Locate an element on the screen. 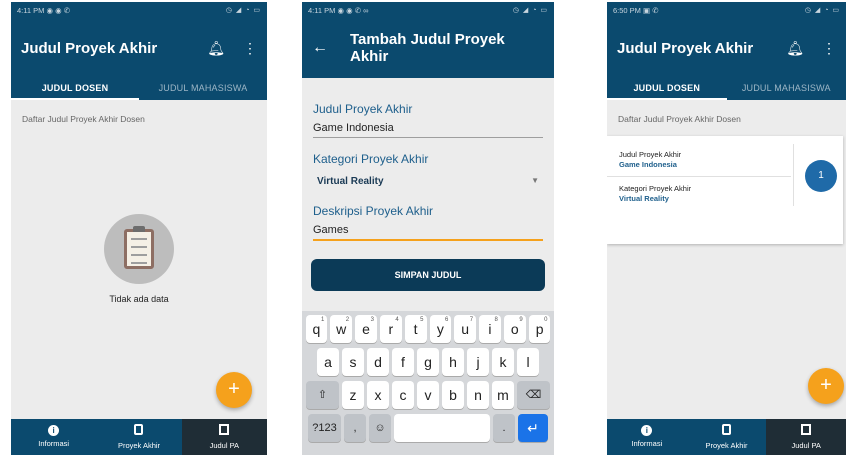 The width and height of the screenshot is (846, 457). key-label: y is located at coordinates (440, 329).